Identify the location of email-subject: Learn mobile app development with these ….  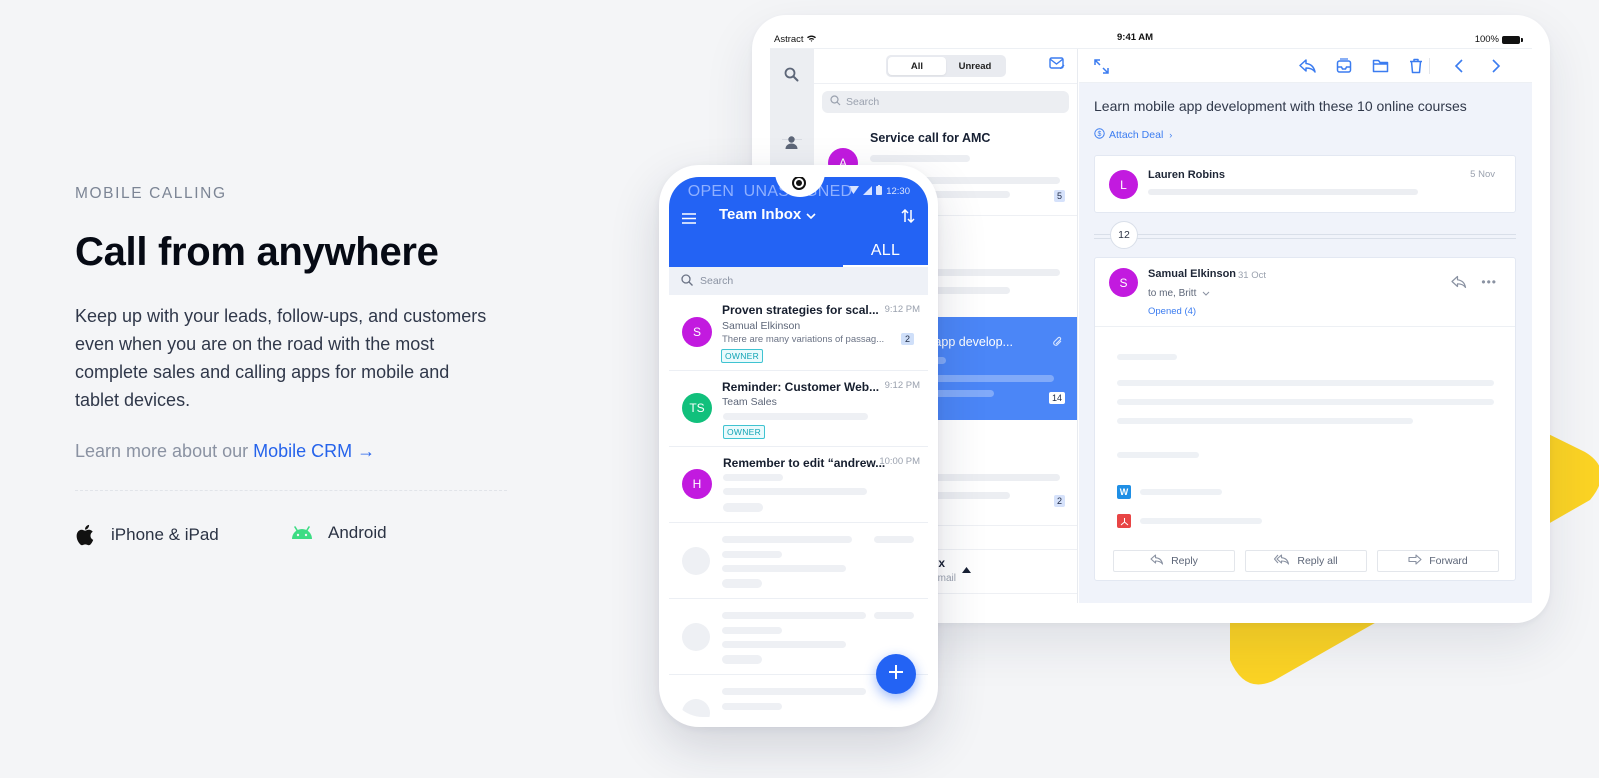
(1280, 106).